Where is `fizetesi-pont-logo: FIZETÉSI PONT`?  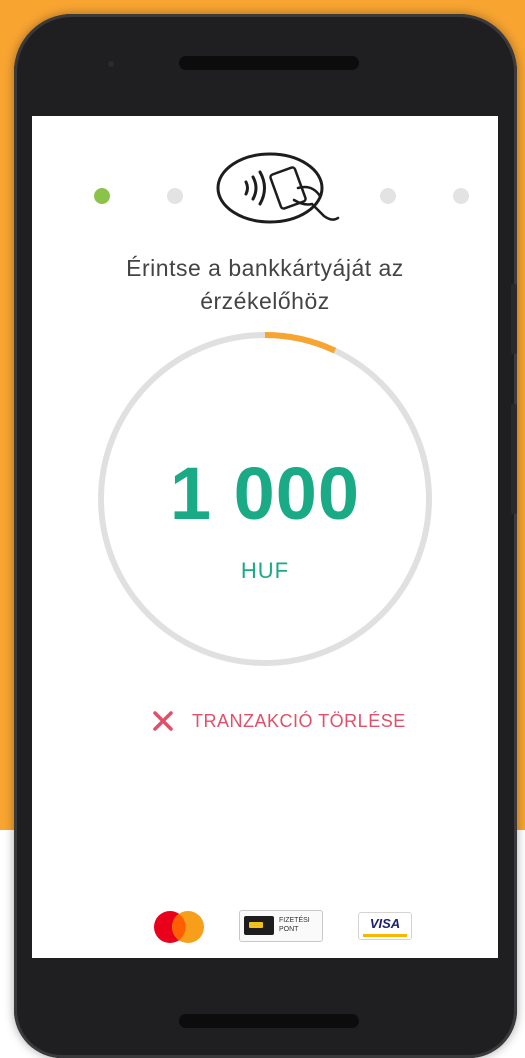 fizetesi-pont-logo: FIZETÉSI PONT is located at coordinates (281, 926).